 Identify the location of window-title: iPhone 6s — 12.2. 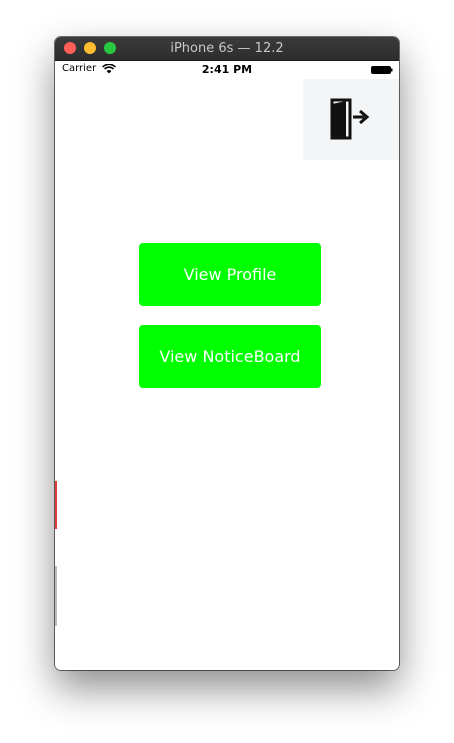
(227, 48).